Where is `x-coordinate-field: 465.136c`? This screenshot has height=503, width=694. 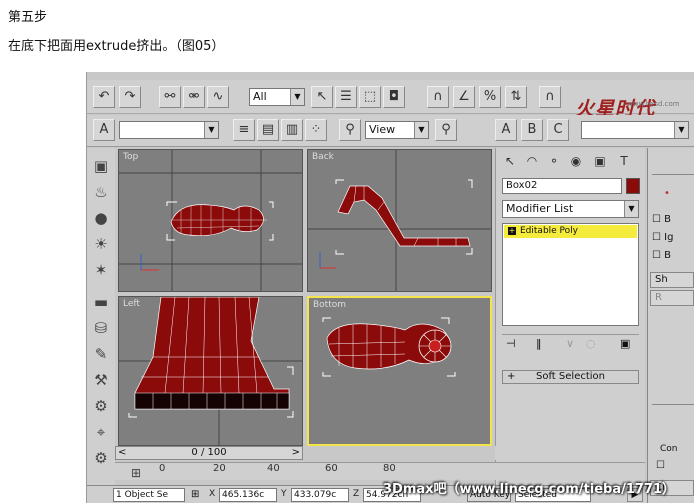
x-coordinate-field: 465.136c is located at coordinates (248, 495).